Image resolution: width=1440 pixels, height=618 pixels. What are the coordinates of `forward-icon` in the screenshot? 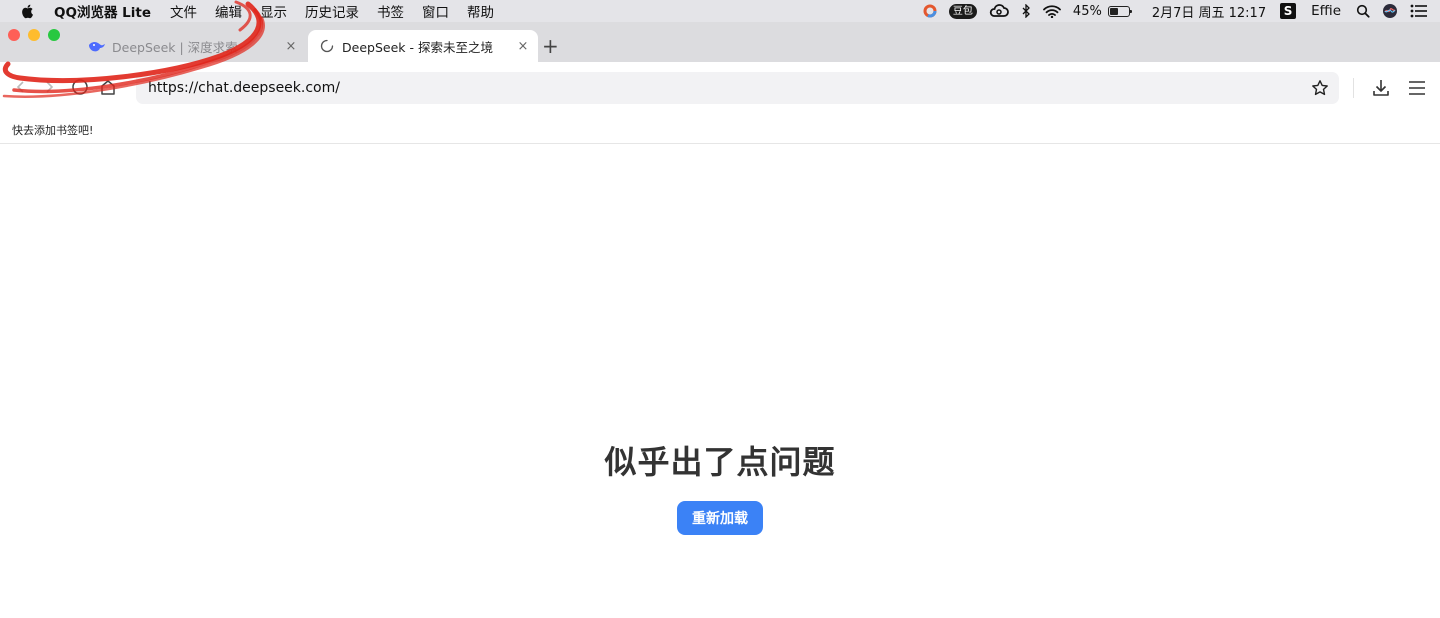 It's located at (49, 87).